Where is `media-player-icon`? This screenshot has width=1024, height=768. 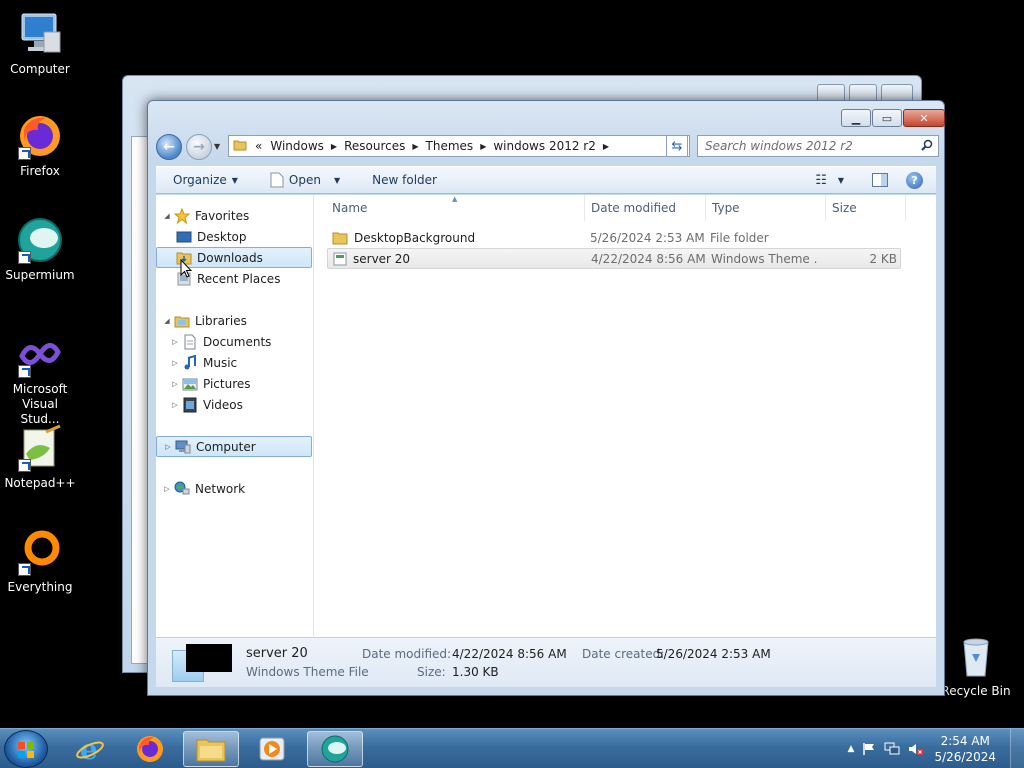
media-player-icon is located at coordinates (272, 749).